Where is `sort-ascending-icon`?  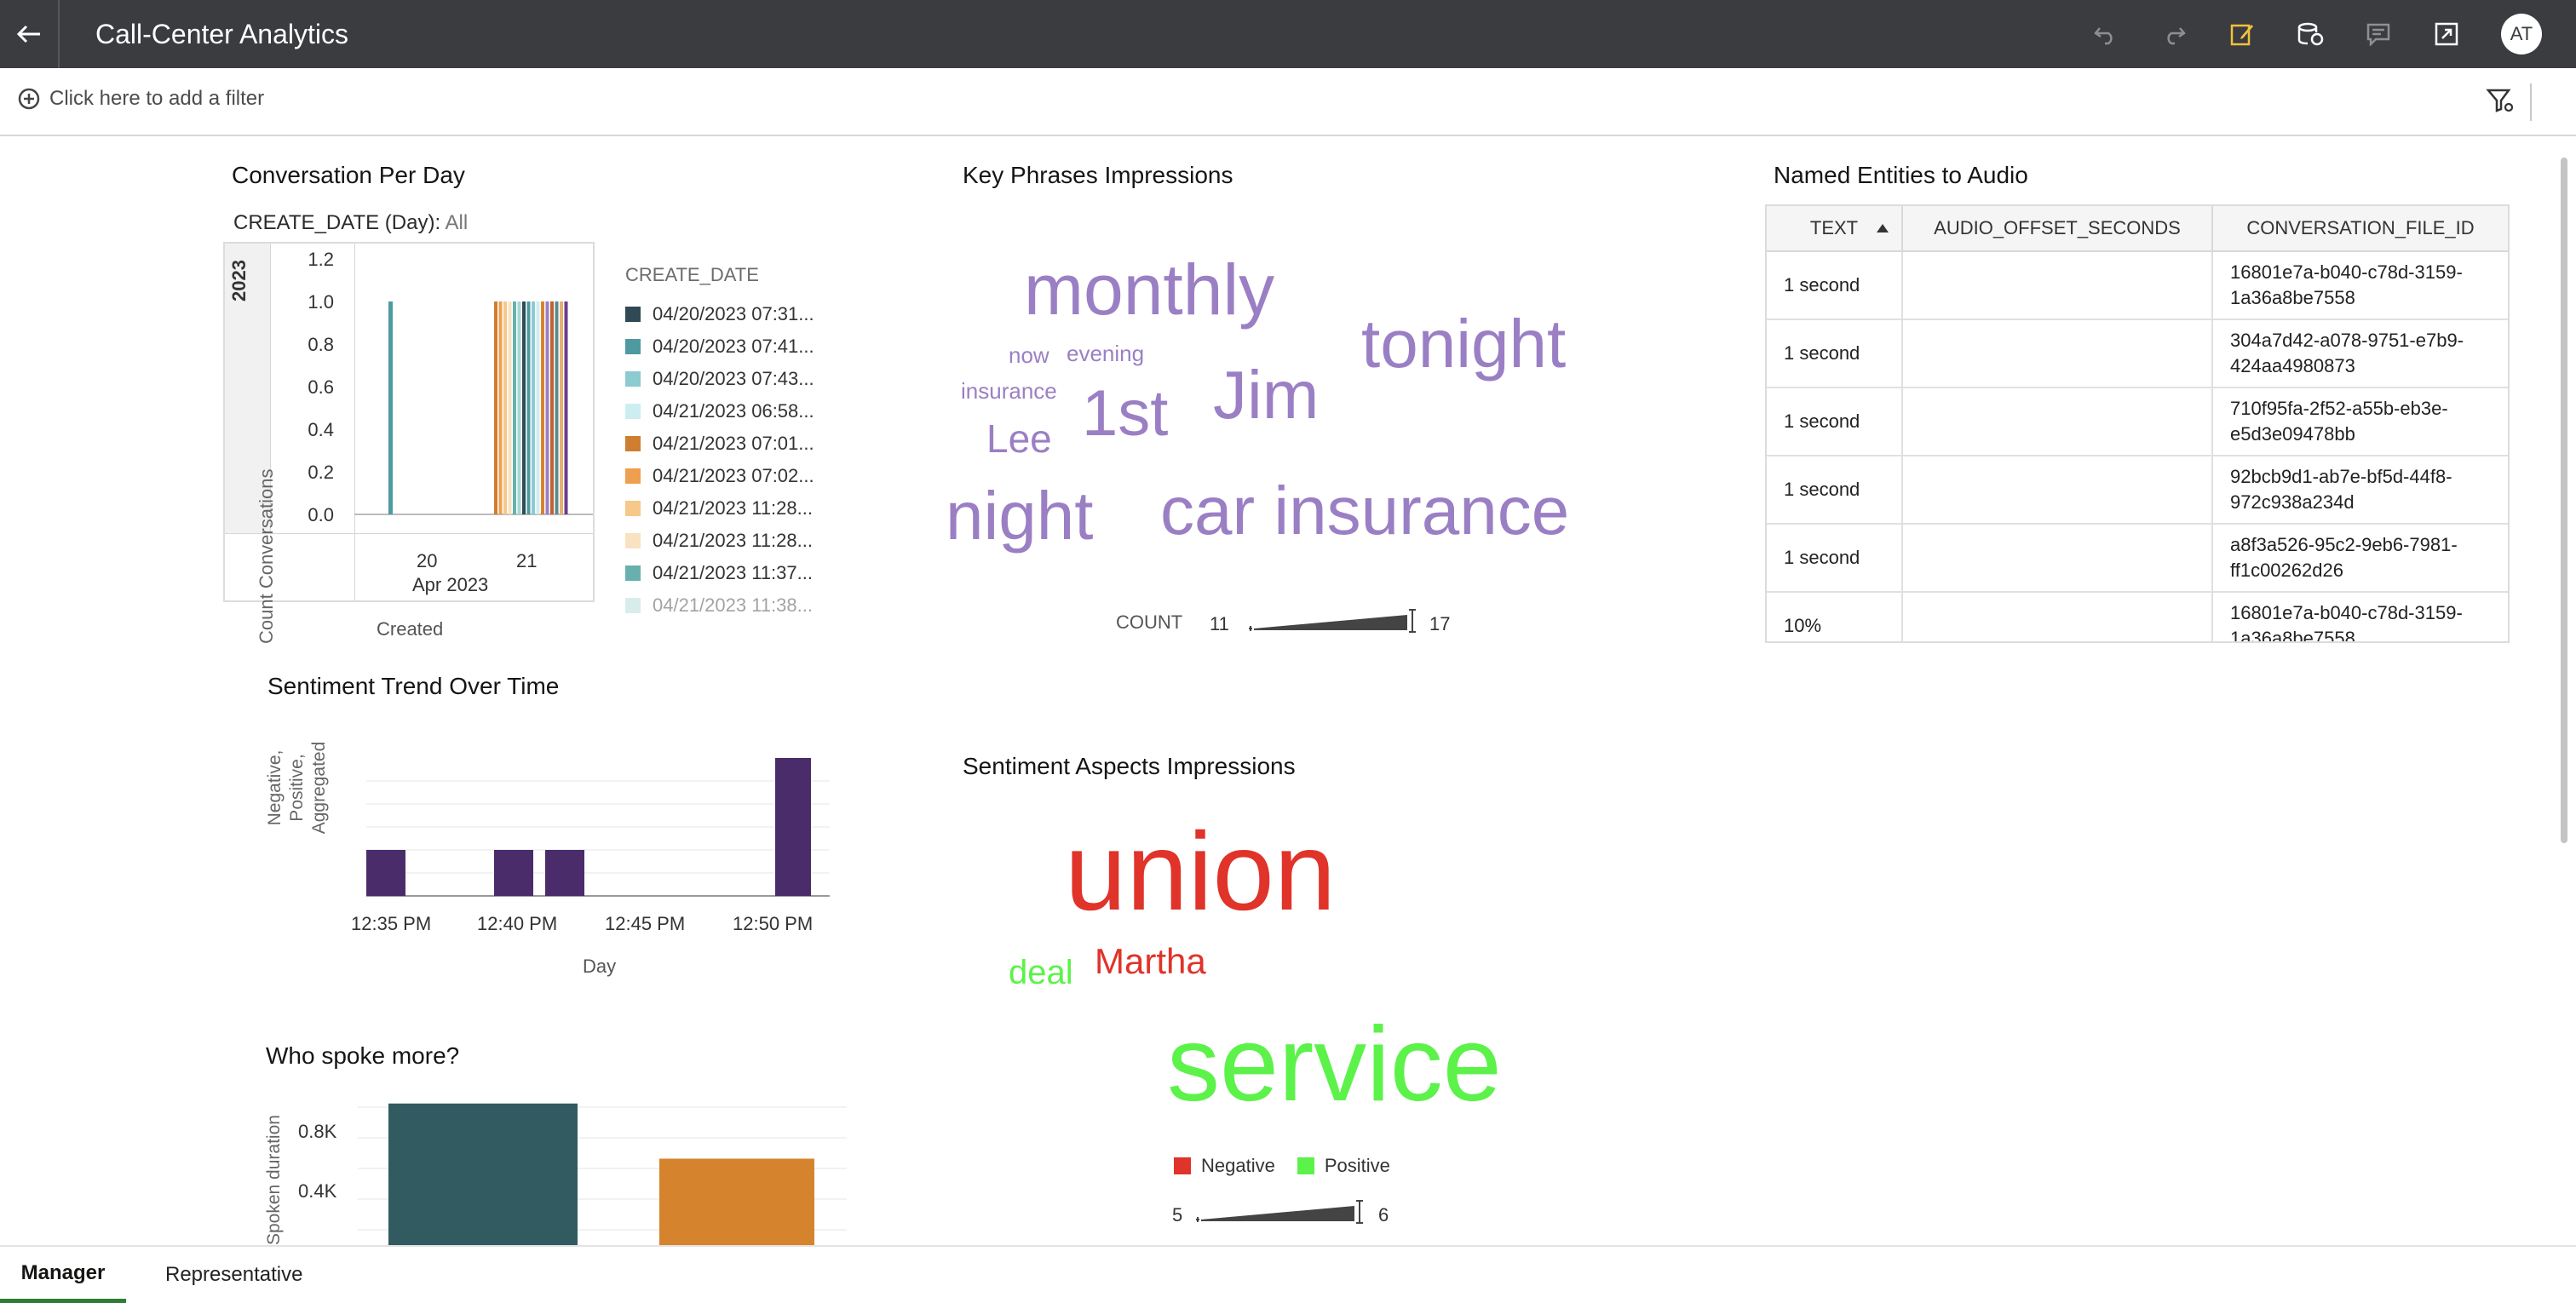
sort-ascending-icon is located at coordinates (1883, 228).